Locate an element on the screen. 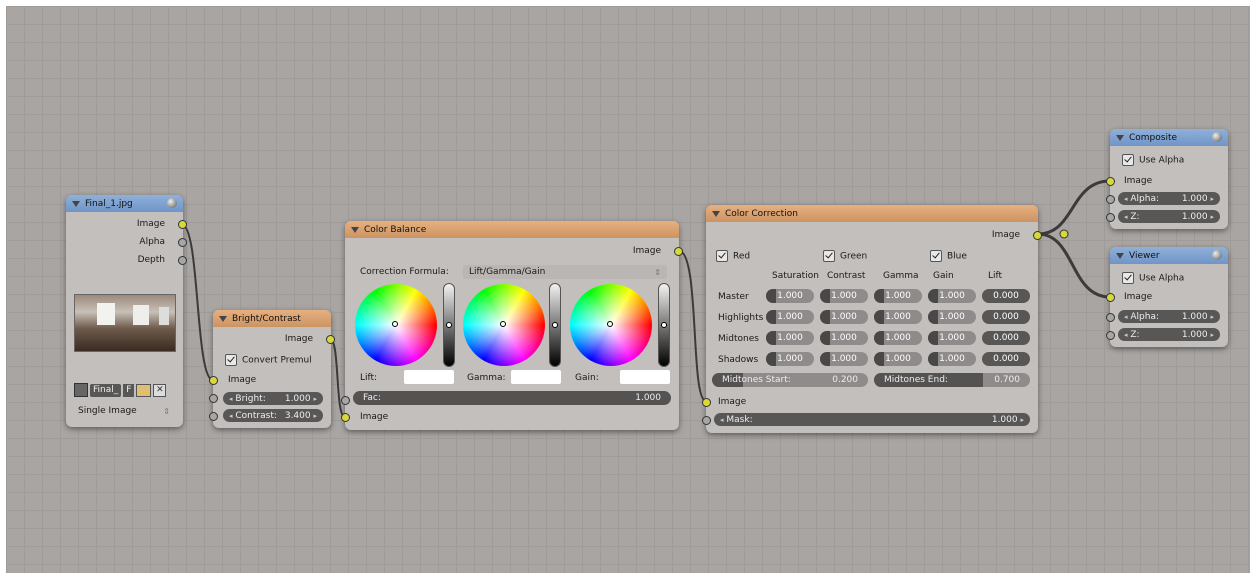  convert-premul-checkbox: Convert Premul is located at coordinates (268, 360).